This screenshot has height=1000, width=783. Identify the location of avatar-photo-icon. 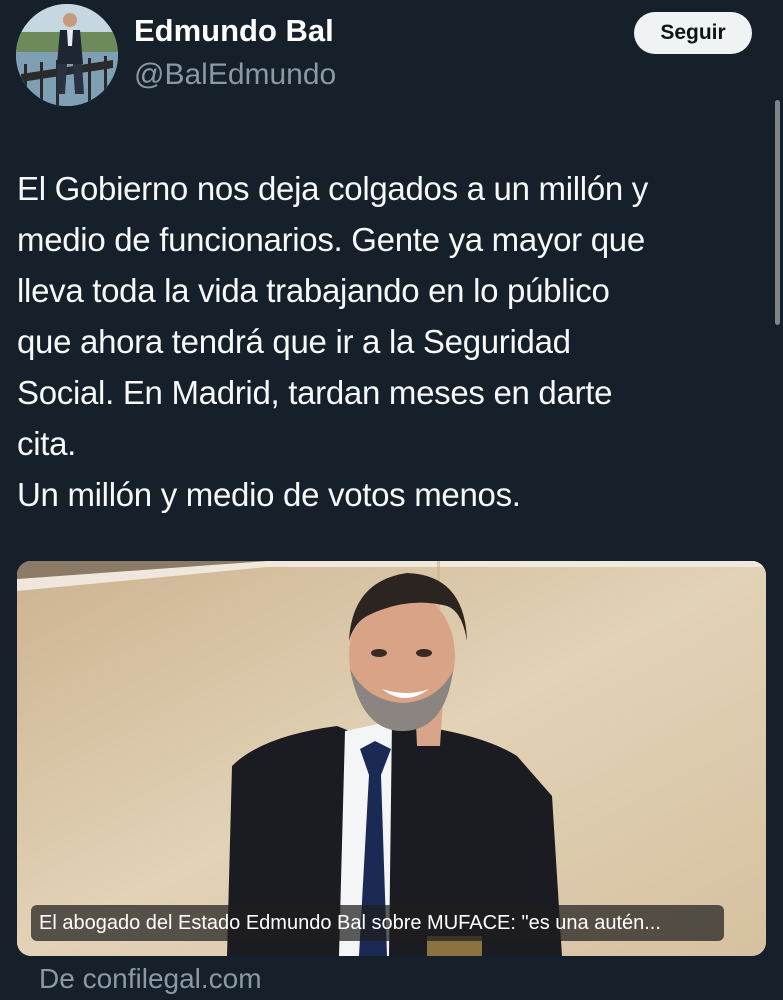
(67, 55).